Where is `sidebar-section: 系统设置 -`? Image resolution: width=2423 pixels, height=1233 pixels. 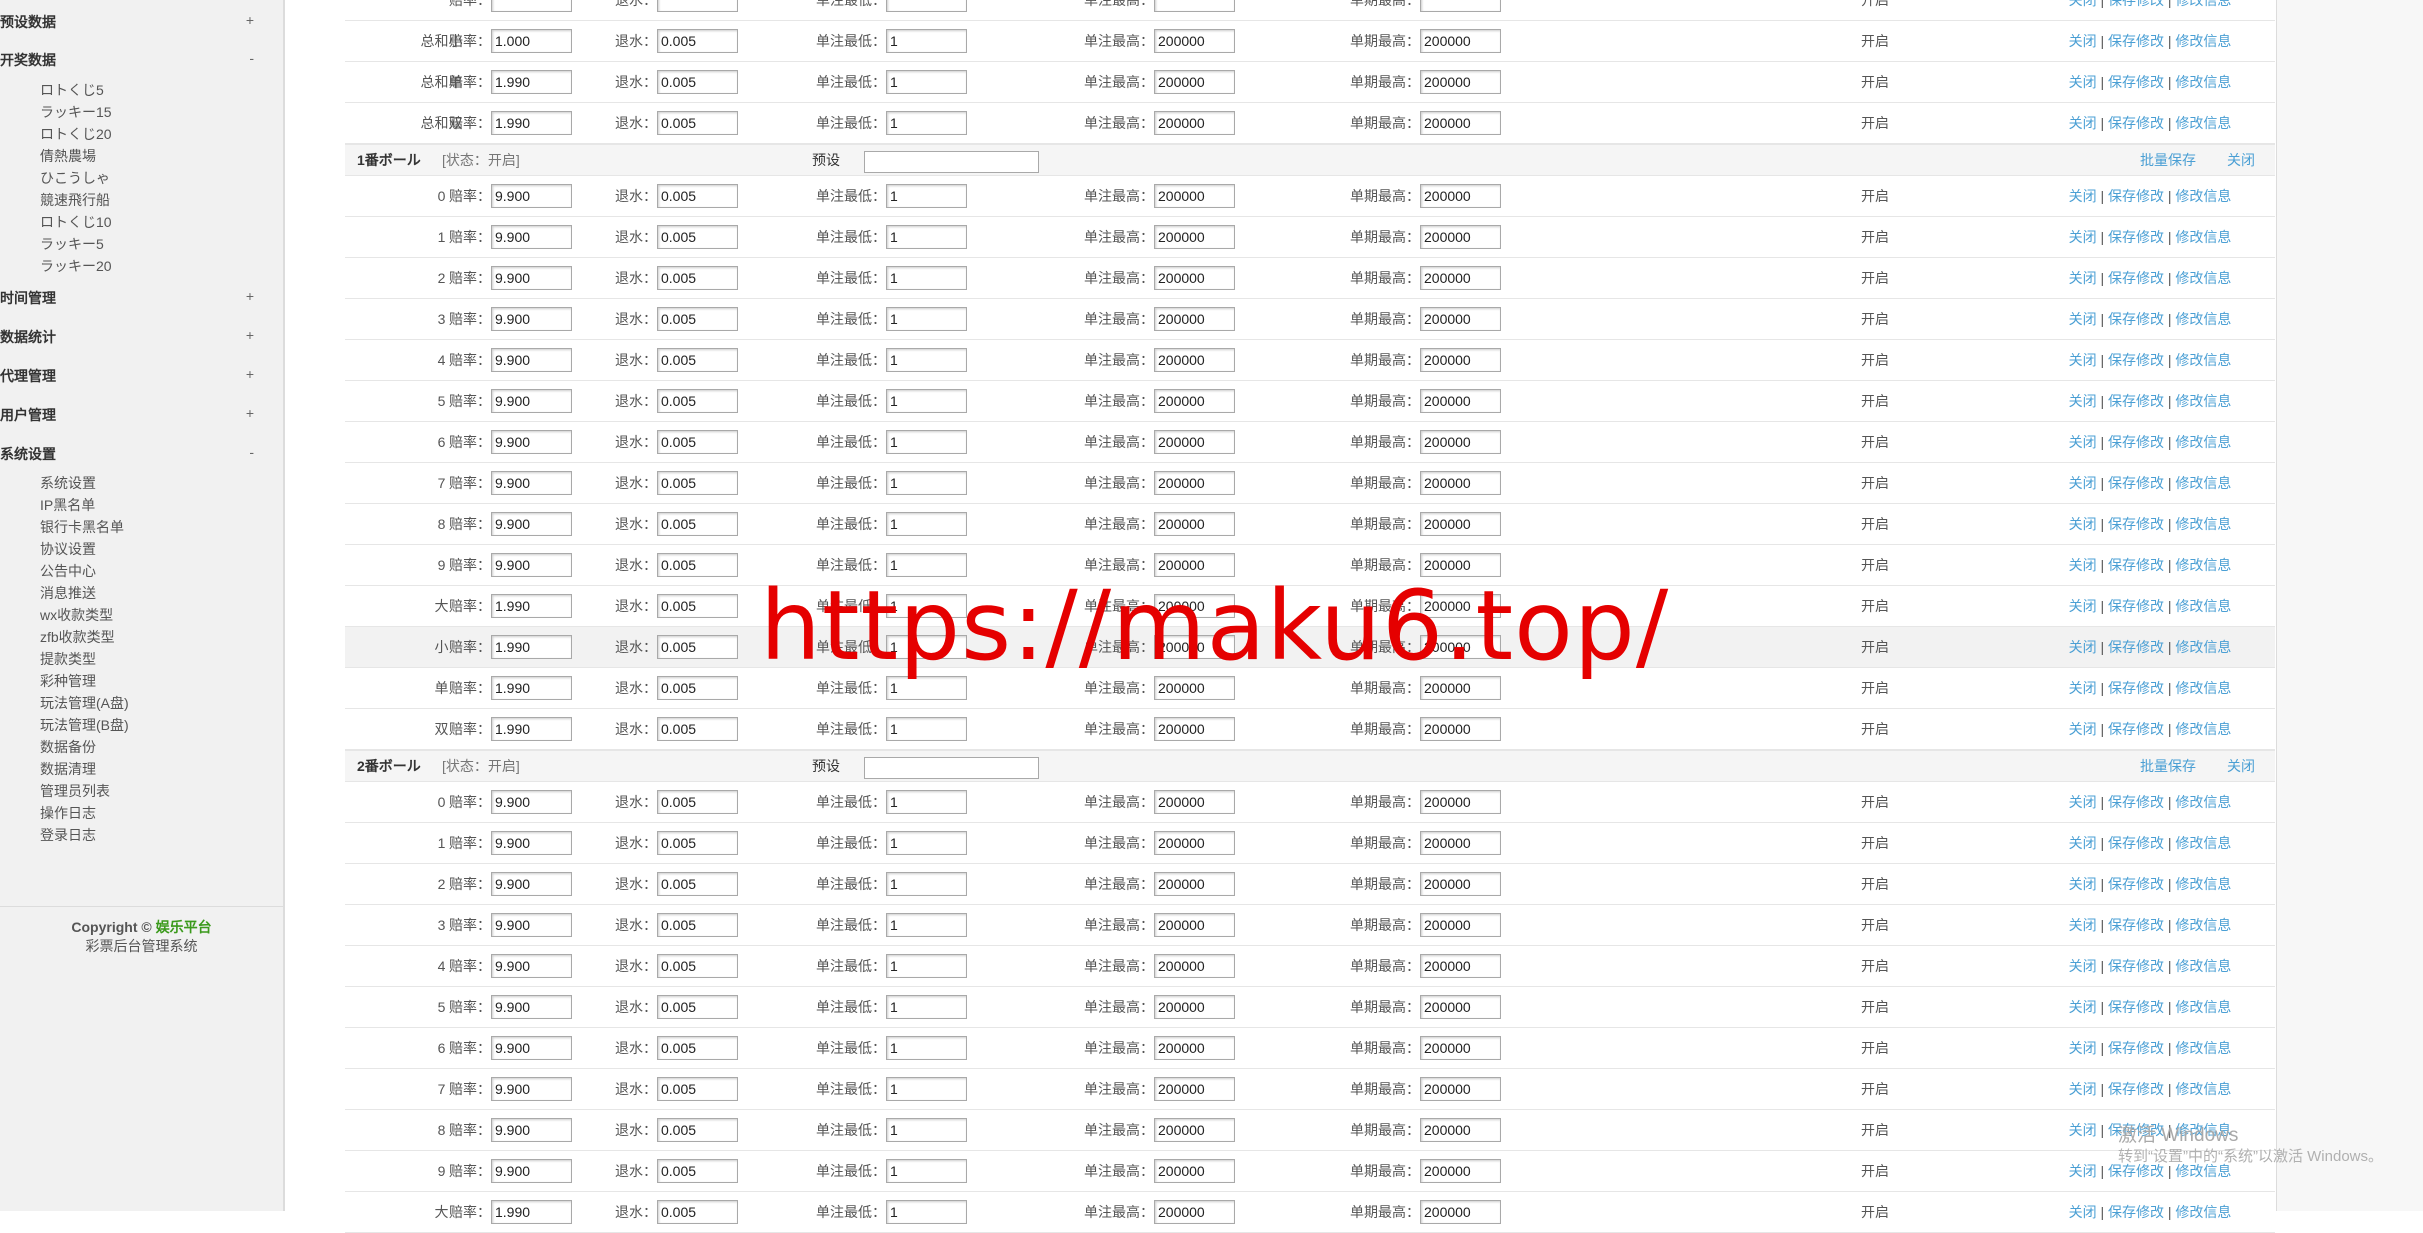
sidebar-section: 系统设置 - is located at coordinates (130, 454).